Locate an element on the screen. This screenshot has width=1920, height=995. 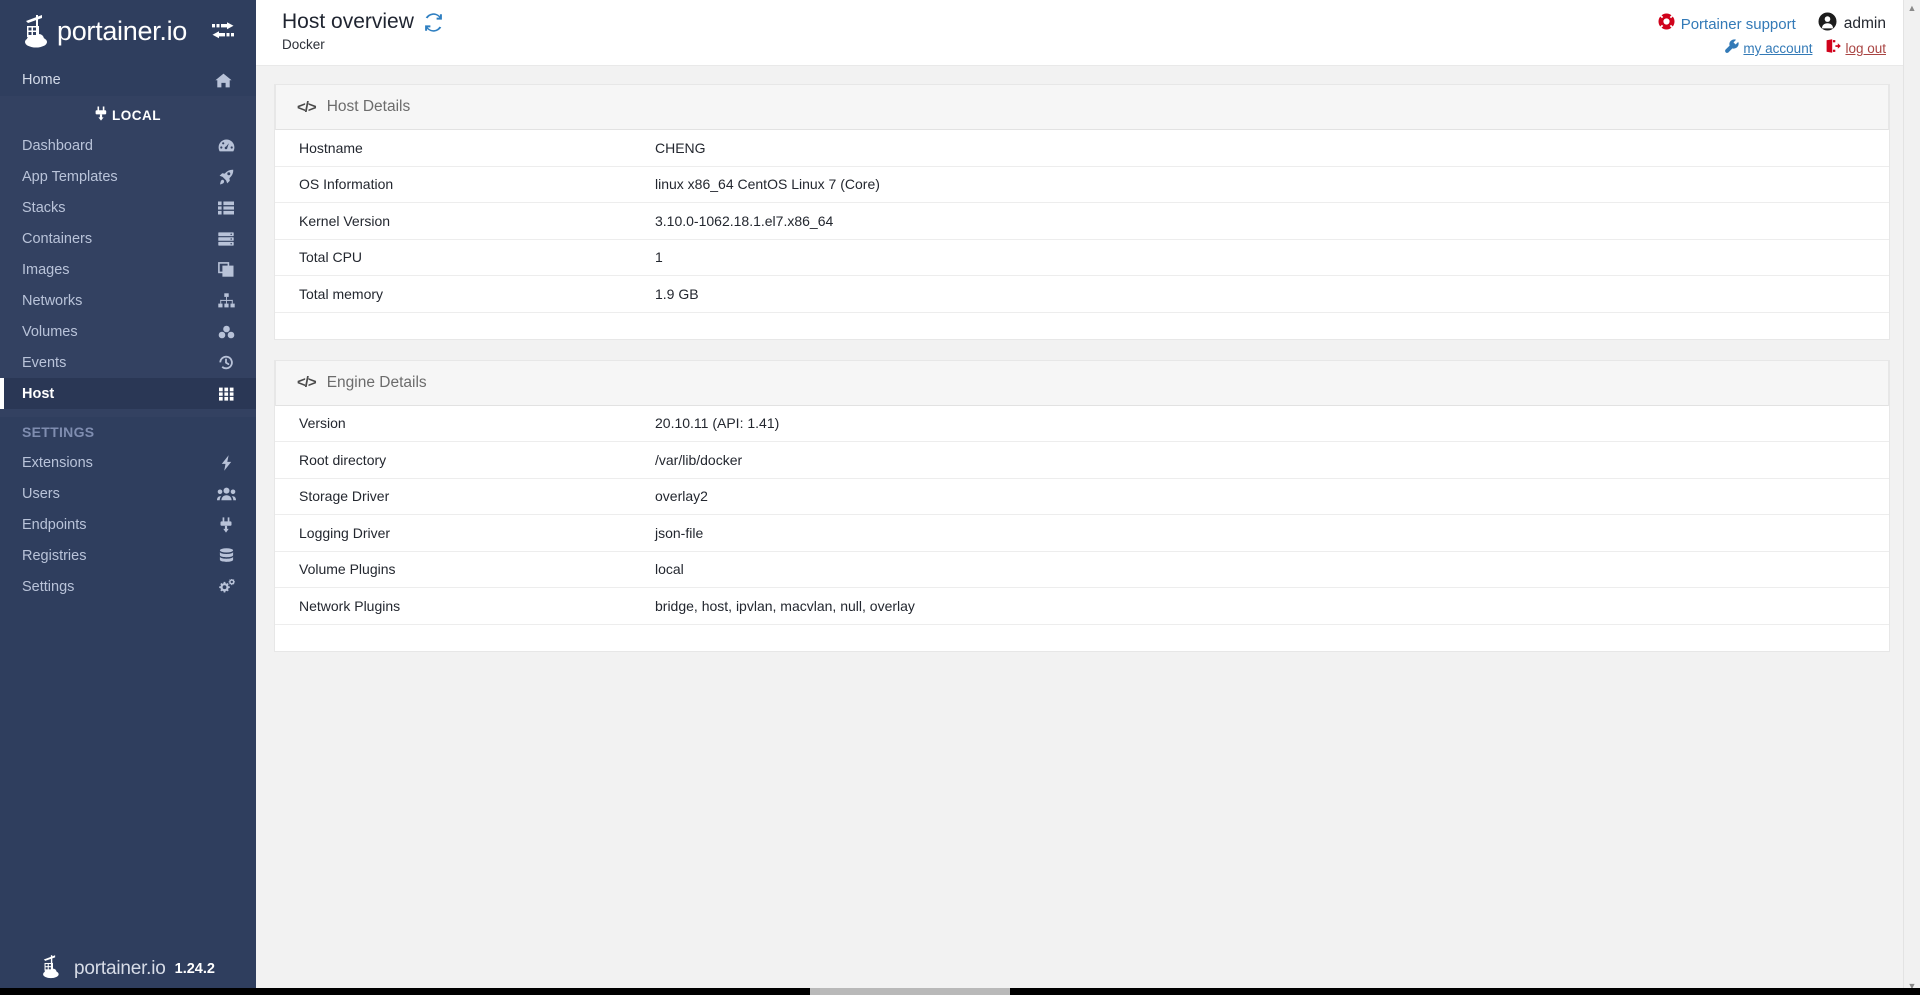
sidebar-item-networks: Networks is located at coordinates (128, 300).